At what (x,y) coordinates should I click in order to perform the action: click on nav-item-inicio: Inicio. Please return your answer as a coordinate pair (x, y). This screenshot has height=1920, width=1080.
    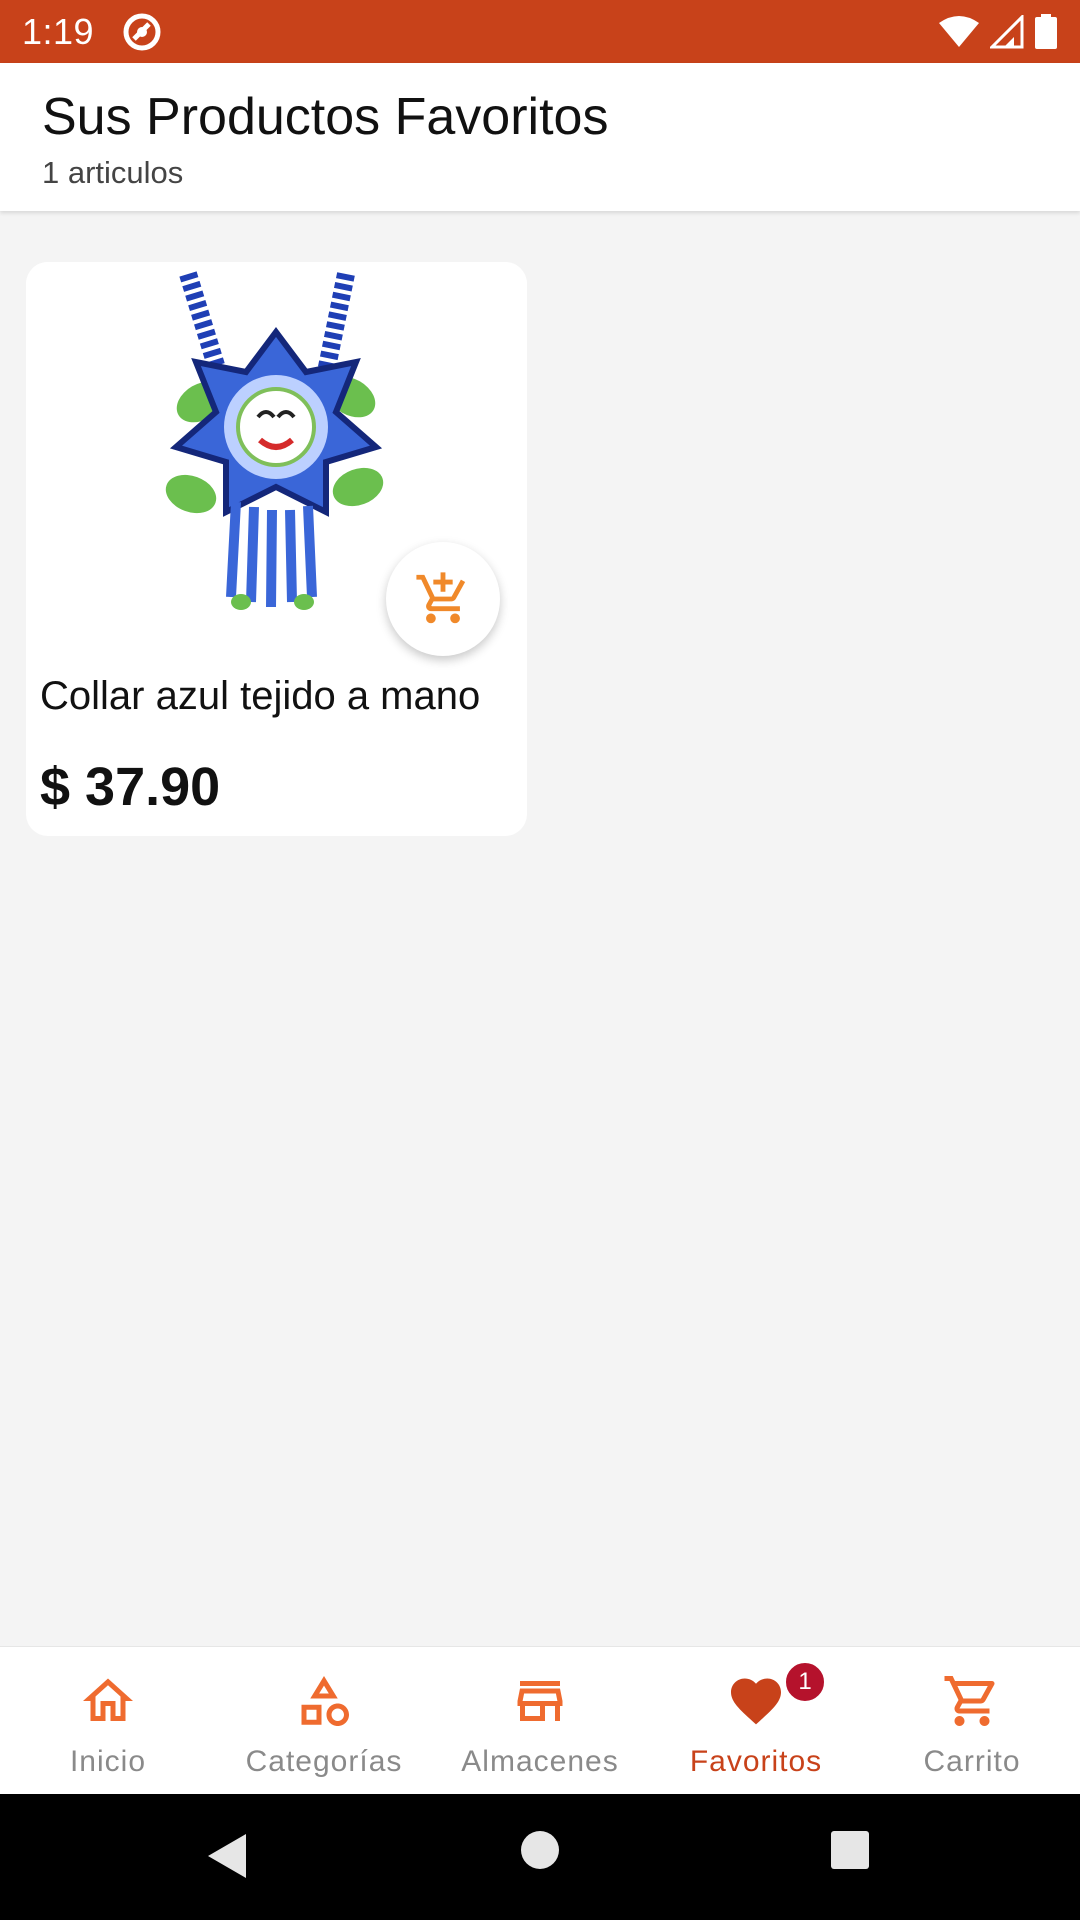
    Looking at the image, I should click on (108, 1721).